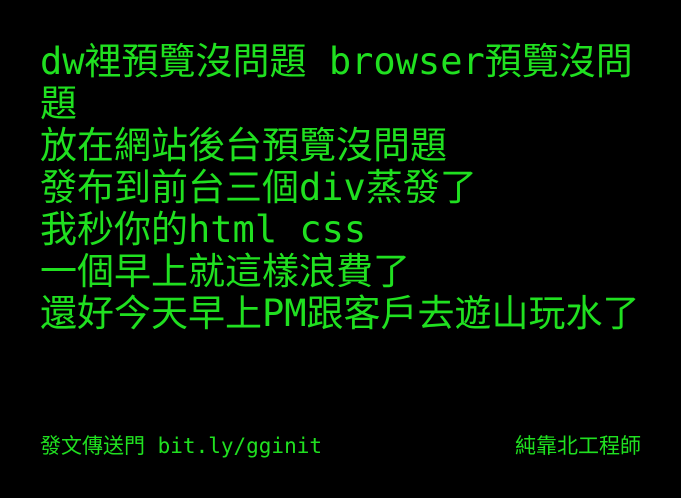 The width and height of the screenshot is (681, 498). Describe the element at coordinates (225, 271) in the screenshot. I see `poem-line-5: 一個早上就這樣浪費了` at that location.